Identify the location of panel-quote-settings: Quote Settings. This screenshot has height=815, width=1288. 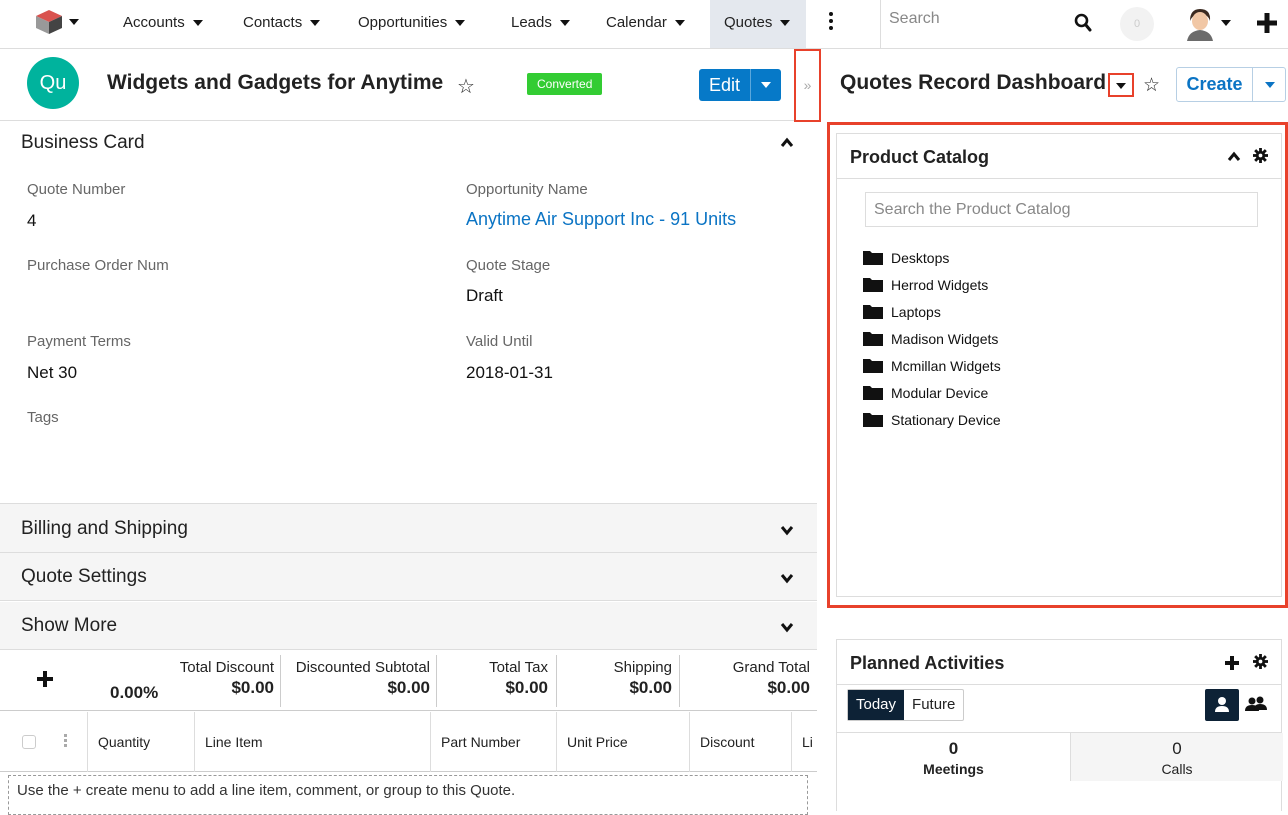
(408, 577).